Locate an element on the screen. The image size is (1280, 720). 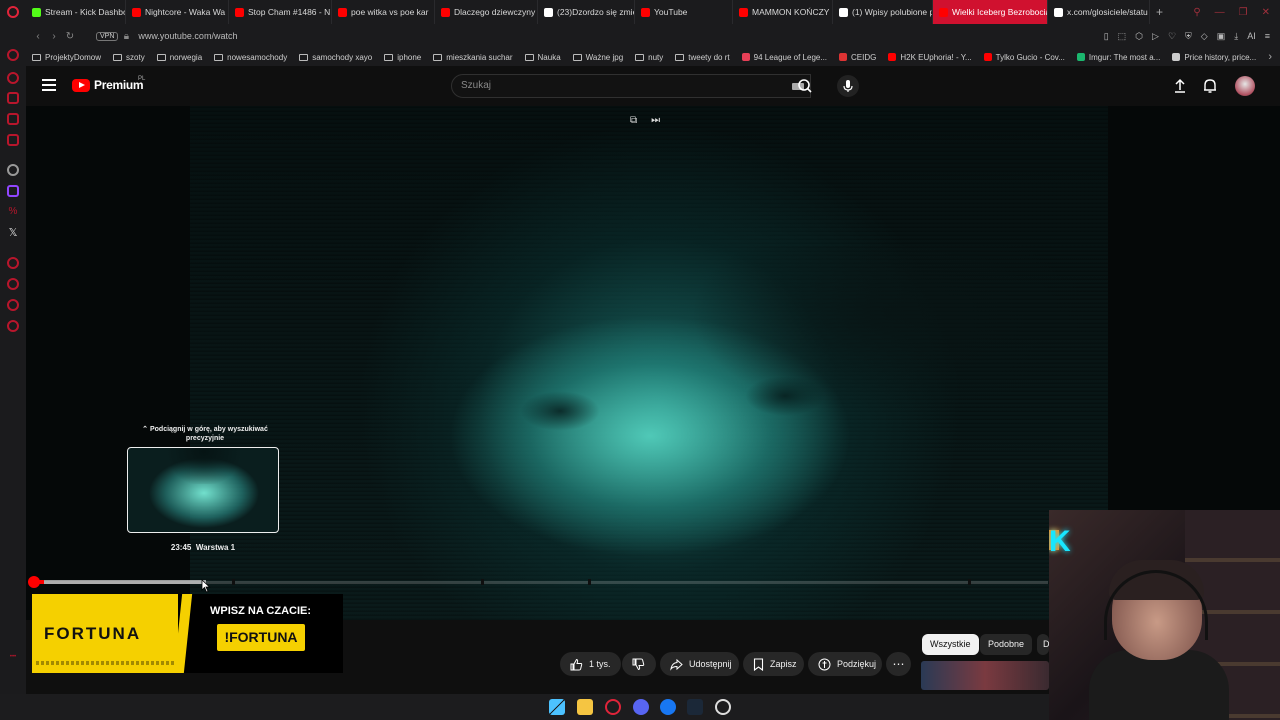
search-button is located at coordinates (805, 86).